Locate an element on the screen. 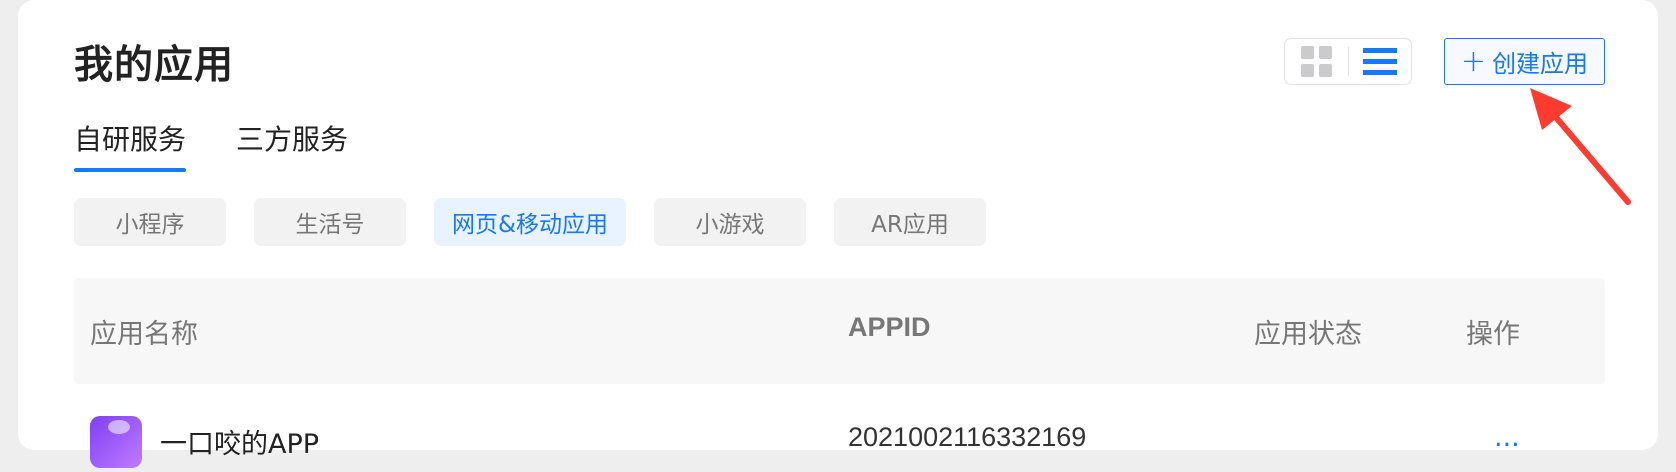 This screenshot has height=472, width=1676. service-tabs: 自研服务 三方服务 is located at coordinates (211, 145).